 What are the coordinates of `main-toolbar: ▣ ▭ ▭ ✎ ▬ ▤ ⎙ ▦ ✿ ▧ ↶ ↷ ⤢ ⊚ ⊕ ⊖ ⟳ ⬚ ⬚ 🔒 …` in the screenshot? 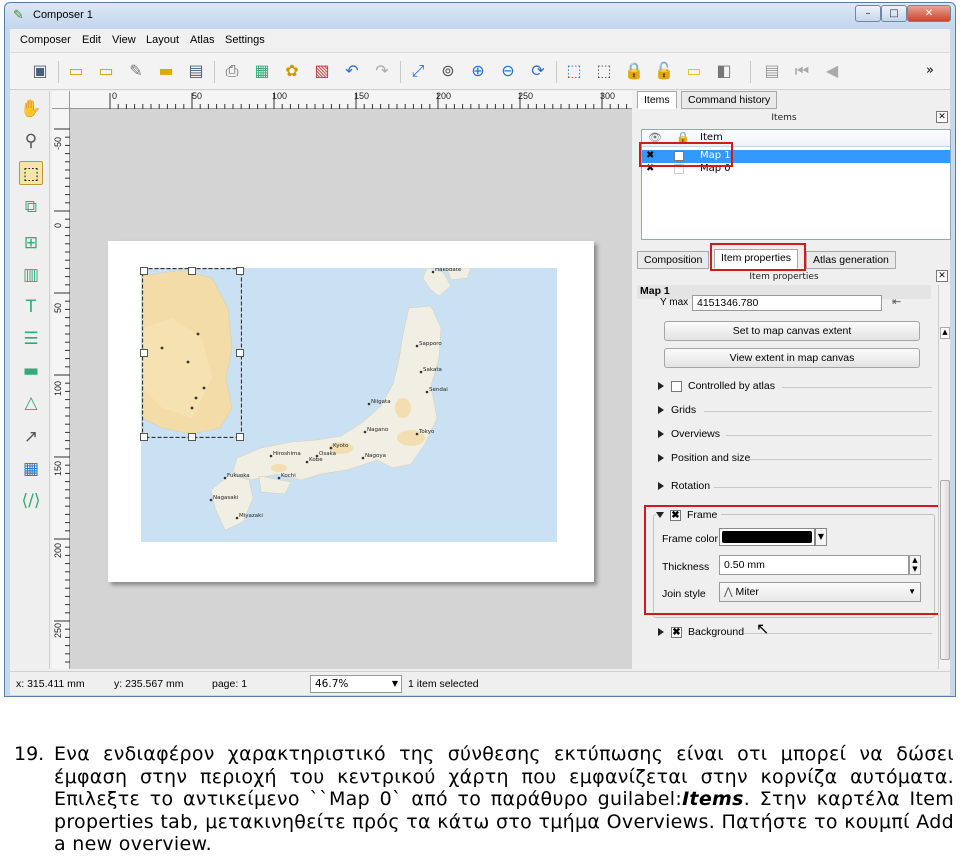 It's located at (480, 71).